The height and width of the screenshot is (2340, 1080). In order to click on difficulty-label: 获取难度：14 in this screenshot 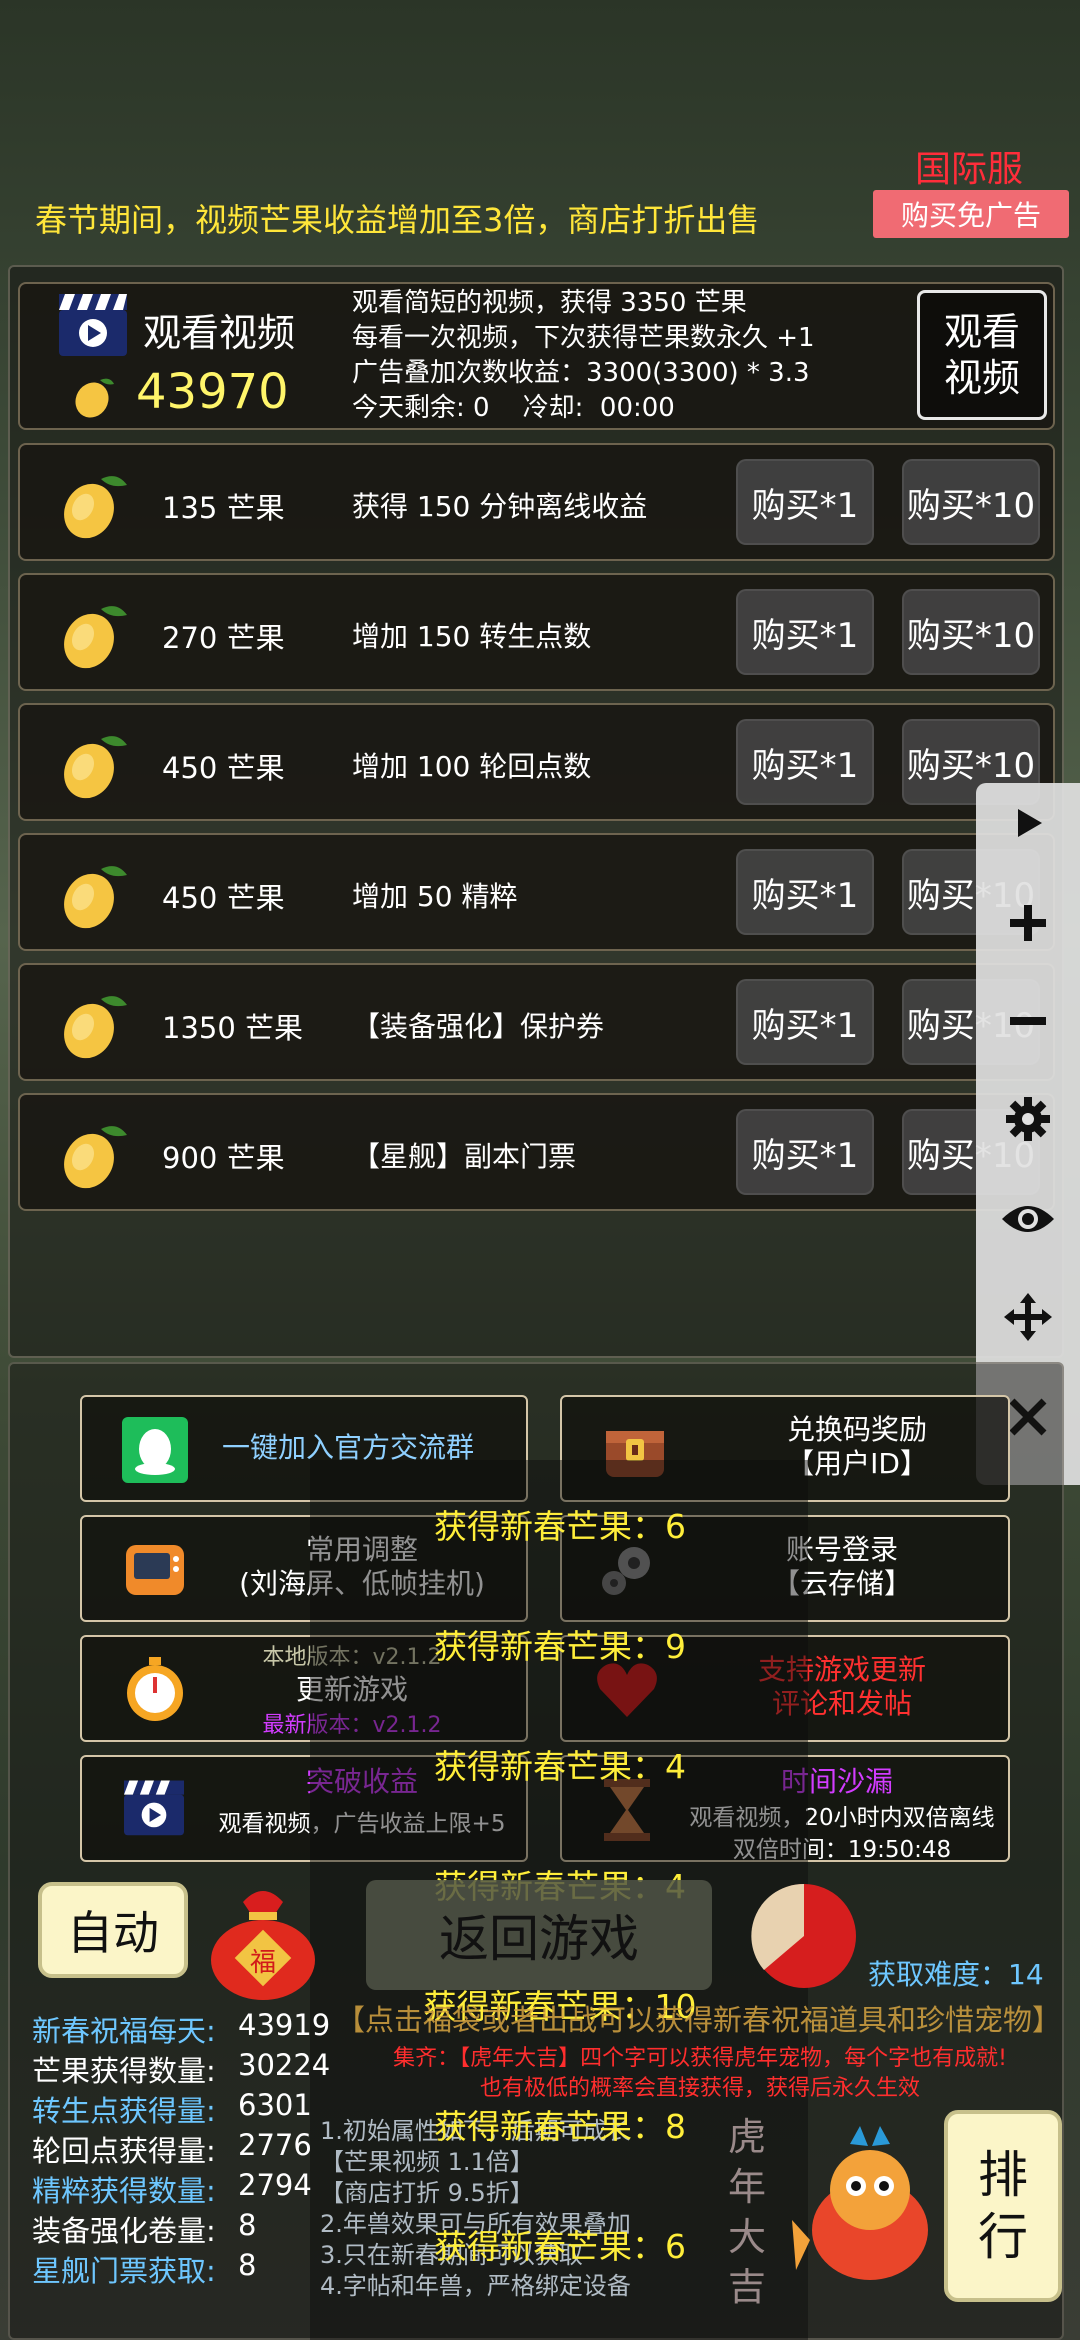, I will do `click(956, 1974)`.